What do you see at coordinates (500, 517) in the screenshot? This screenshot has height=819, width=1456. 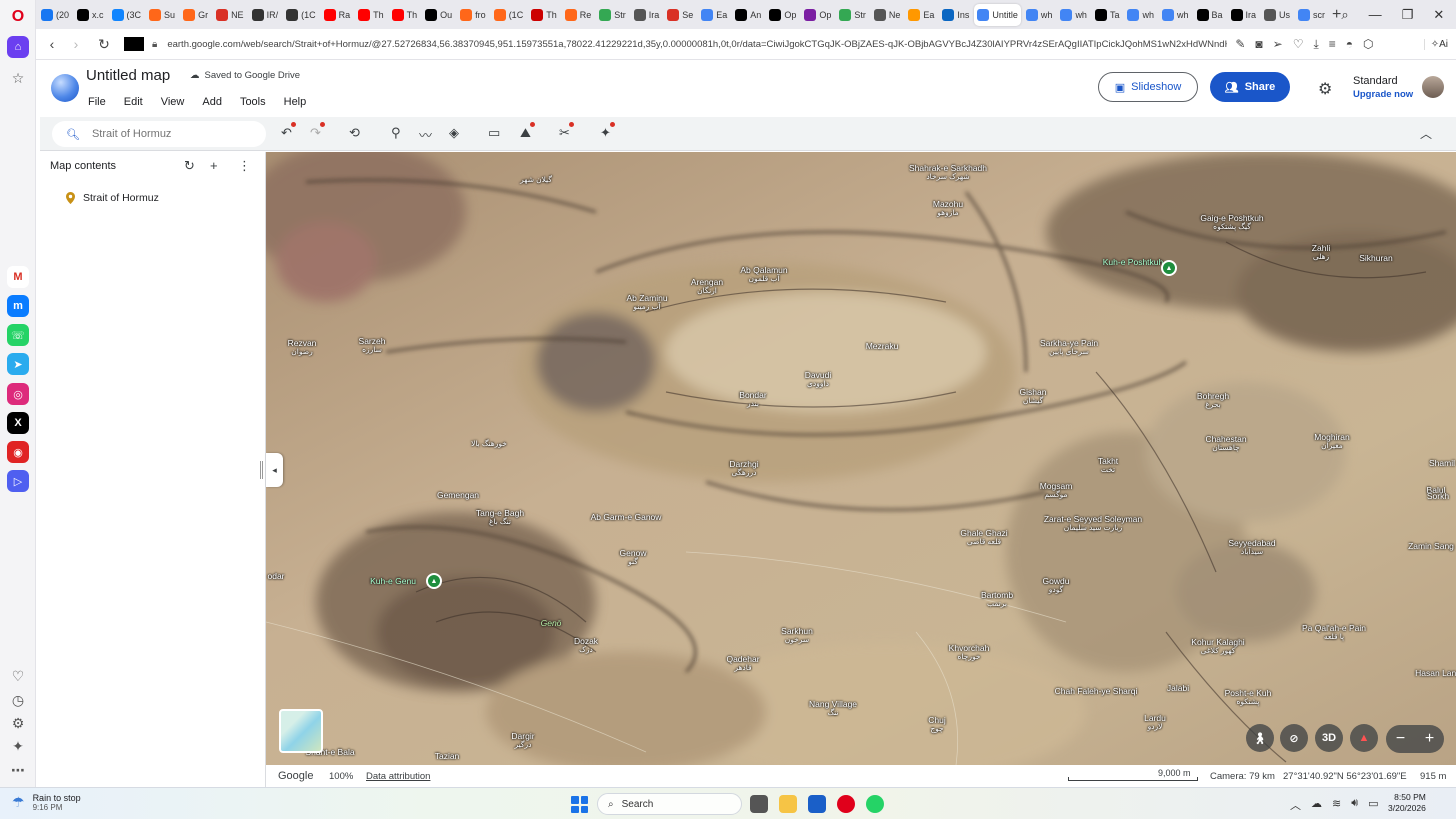 I see `map-place-label: Tang-e Bagh تنگ باغ` at bounding box center [500, 517].